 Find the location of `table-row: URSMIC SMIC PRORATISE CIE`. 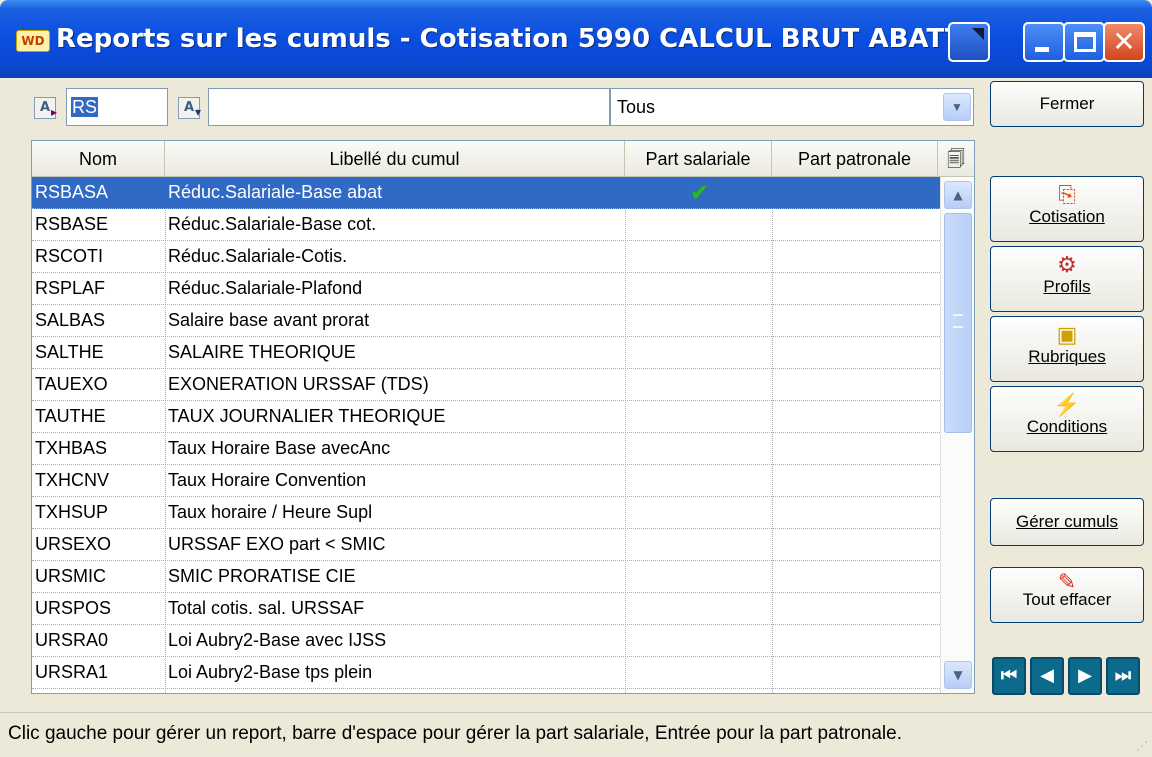

table-row: URSMIC SMIC PRORATISE CIE is located at coordinates (486, 577).